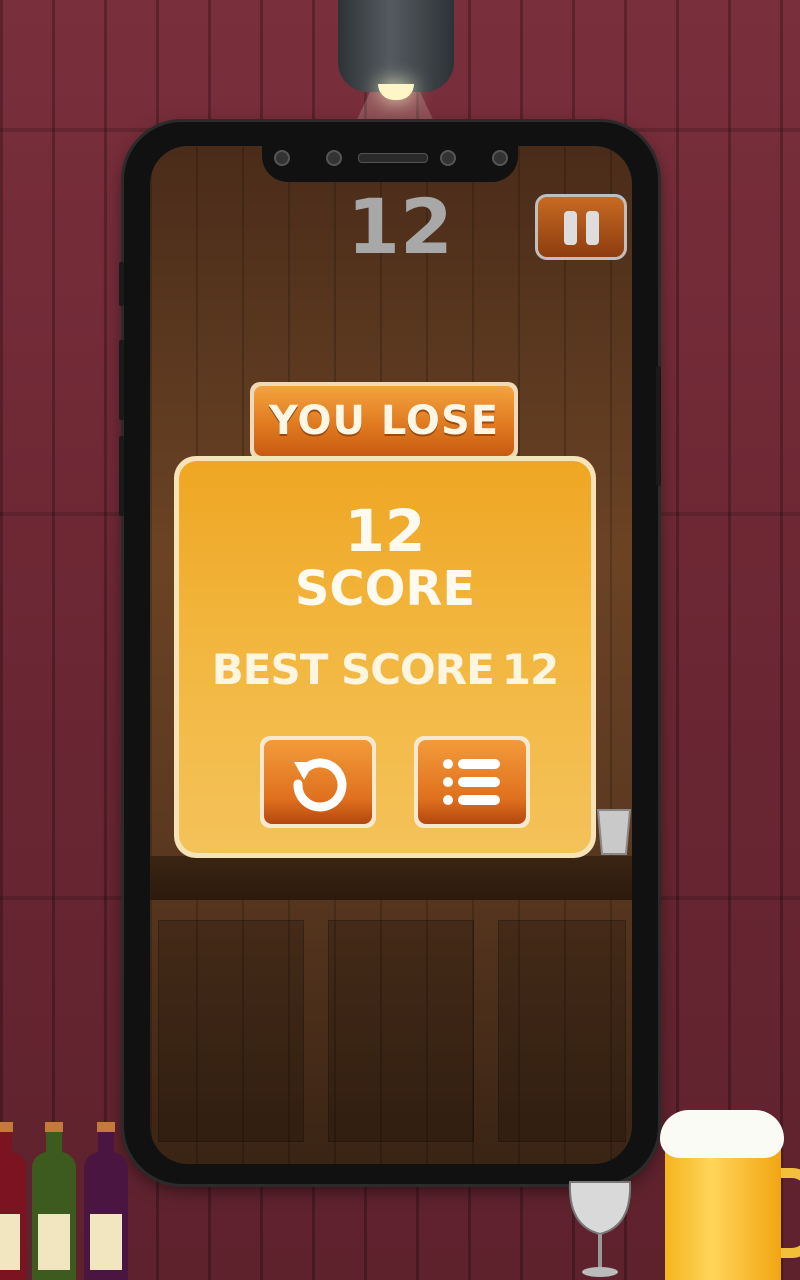  What do you see at coordinates (723, 1210) in the screenshot?
I see `beer-mug` at bounding box center [723, 1210].